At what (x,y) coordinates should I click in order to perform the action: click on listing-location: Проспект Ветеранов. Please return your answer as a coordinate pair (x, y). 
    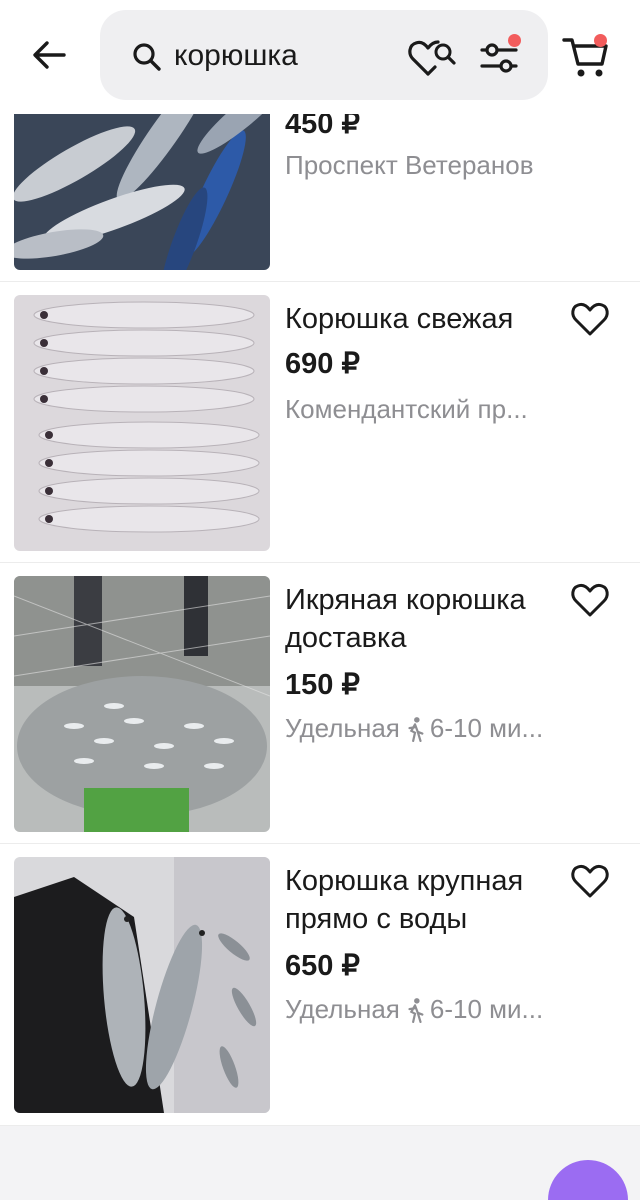
    Looking at the image, I should click on (409, 165).